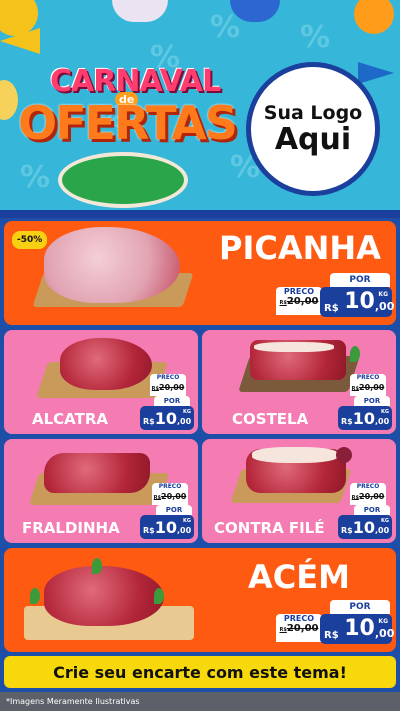  What do you see at coordinates (70, 419) in the screenshot?
I see `product-name: ALCATRA` at bounding box center [70, 419].